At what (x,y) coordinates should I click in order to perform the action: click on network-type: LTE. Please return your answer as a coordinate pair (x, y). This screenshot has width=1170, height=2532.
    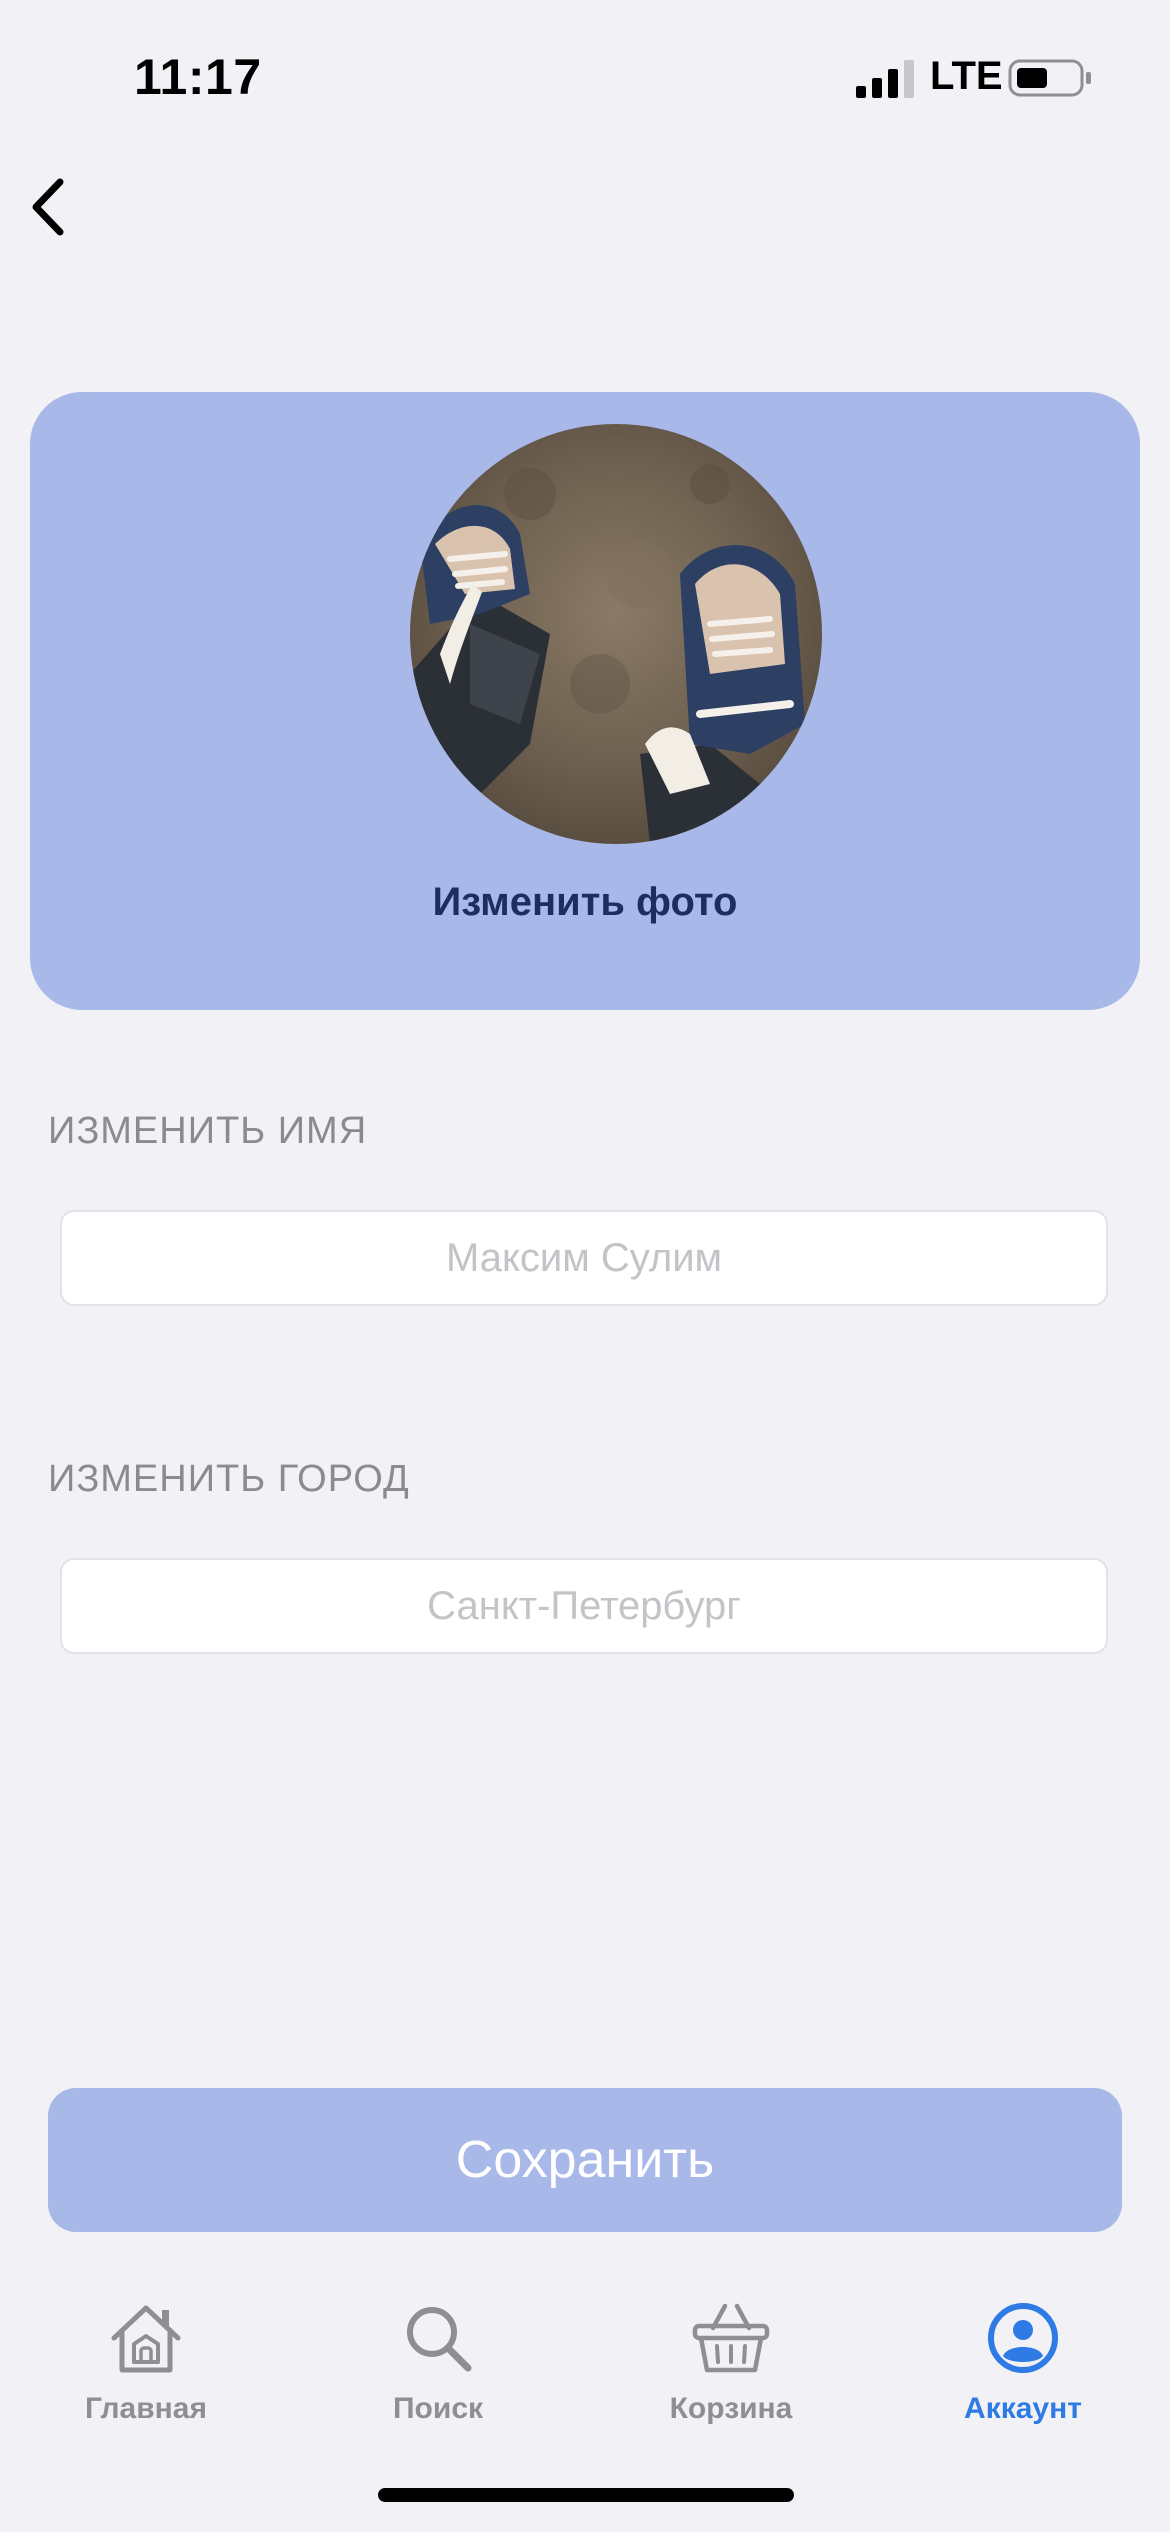
    Looking at the image, I should click on (966, 76).